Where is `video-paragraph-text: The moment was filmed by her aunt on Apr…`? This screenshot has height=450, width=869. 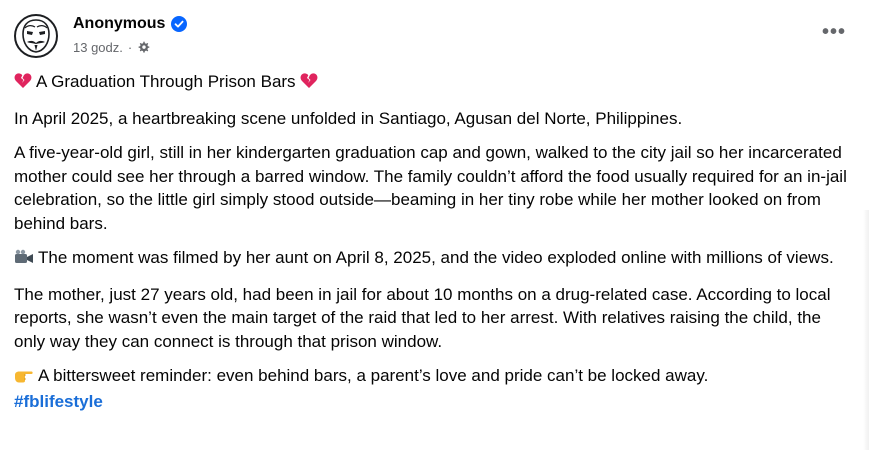
video-paragraph-text: The moment was filmed by her aunt on Apr… is located at coordinates (436, 257).